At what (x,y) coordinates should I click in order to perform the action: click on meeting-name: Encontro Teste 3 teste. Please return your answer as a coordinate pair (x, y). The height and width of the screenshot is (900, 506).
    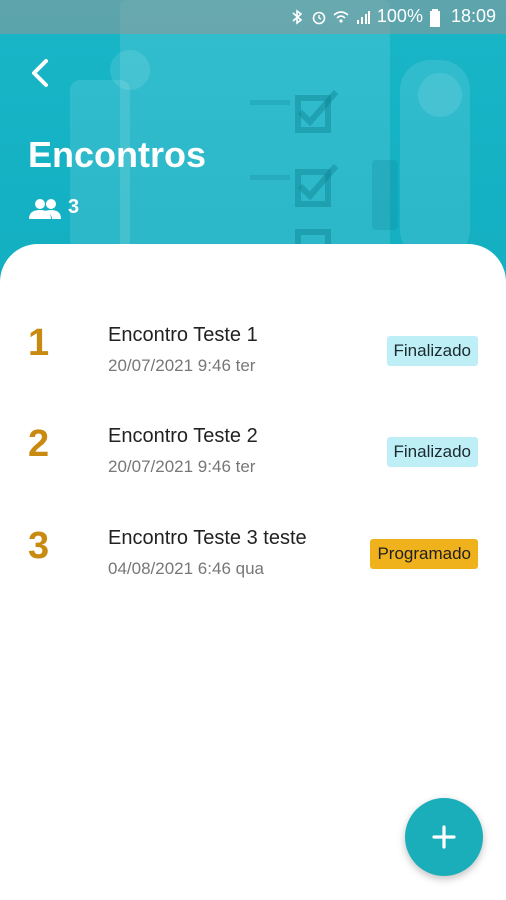
    Looking at the image, I should click on (207, 538).